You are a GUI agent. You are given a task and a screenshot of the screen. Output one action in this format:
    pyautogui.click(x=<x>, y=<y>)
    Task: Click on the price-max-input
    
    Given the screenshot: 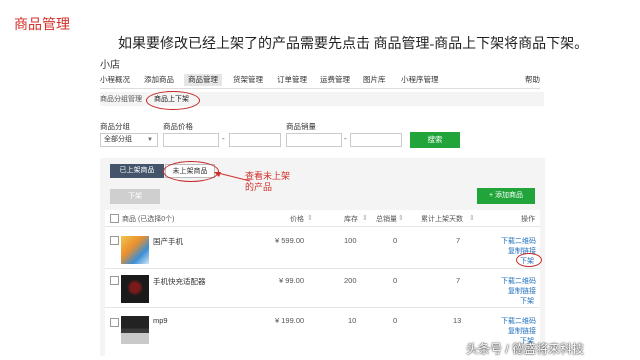 What is the action you would take?
    pyautogui.click(x=255, y=140)
    